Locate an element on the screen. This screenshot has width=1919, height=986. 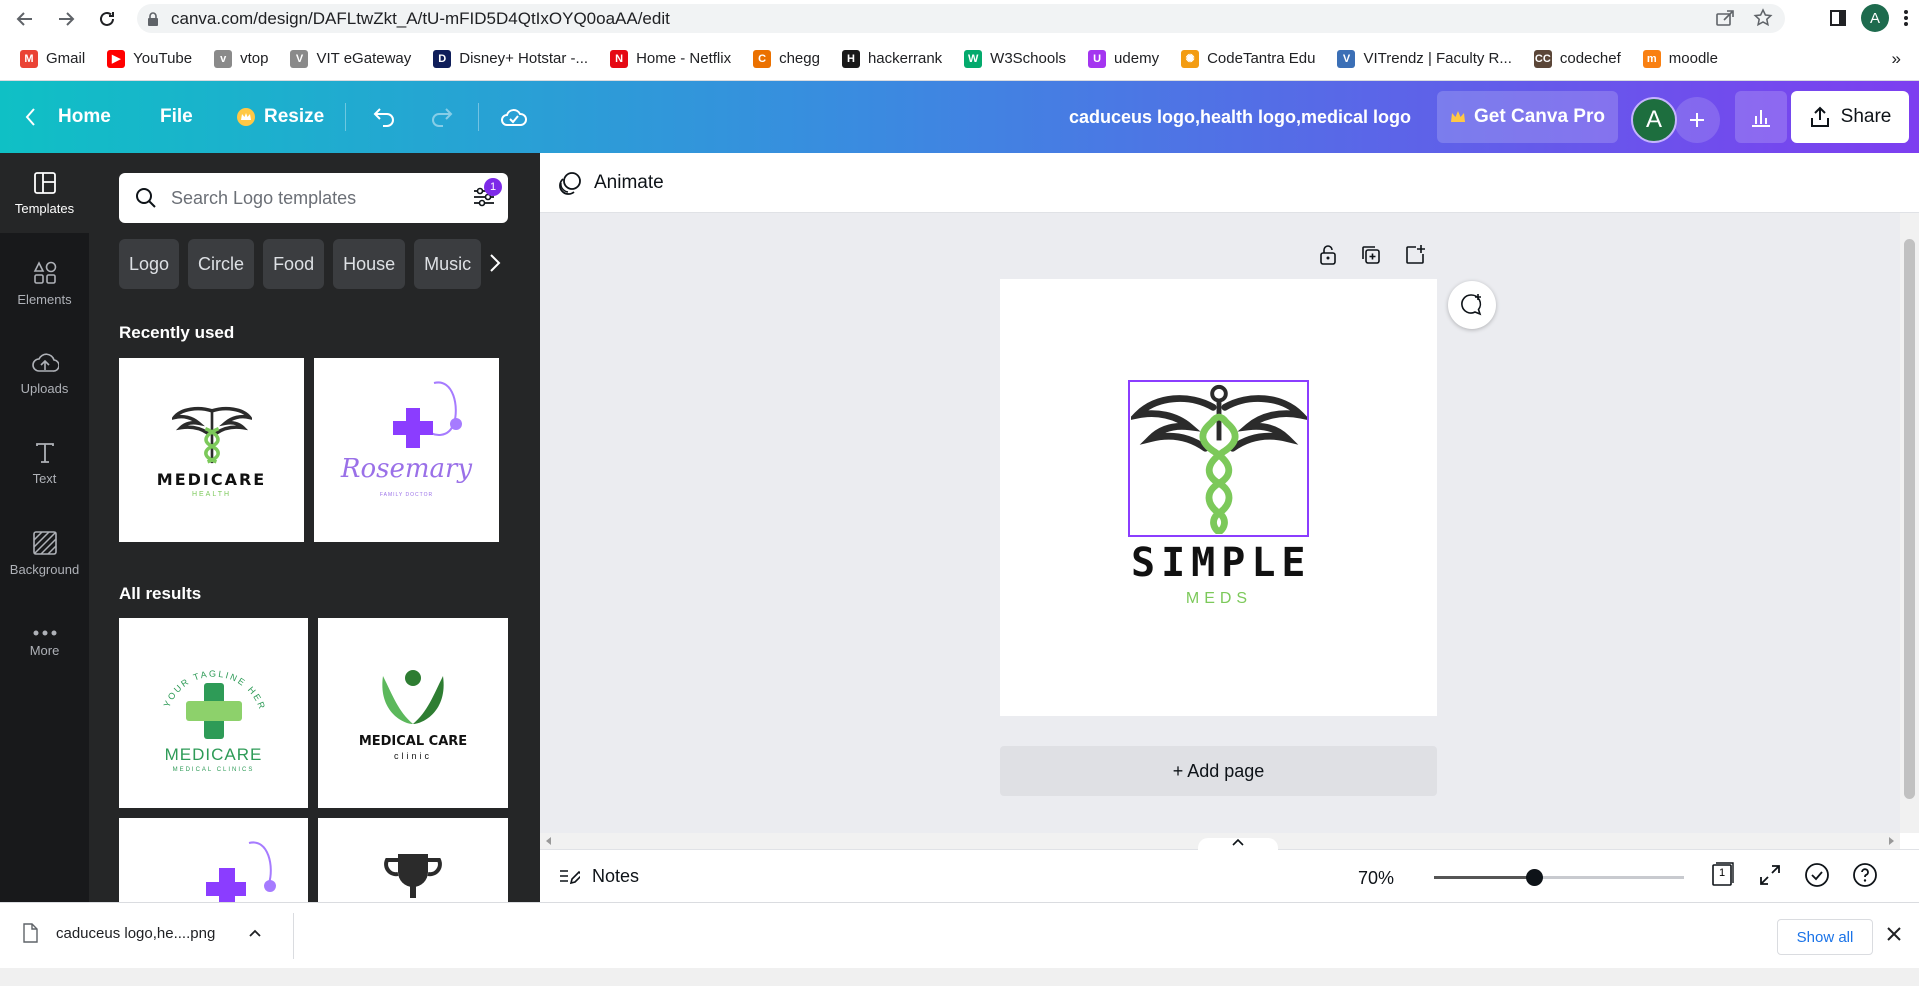
bookmark-item: Cchegg is located at coordinates (786, 58).